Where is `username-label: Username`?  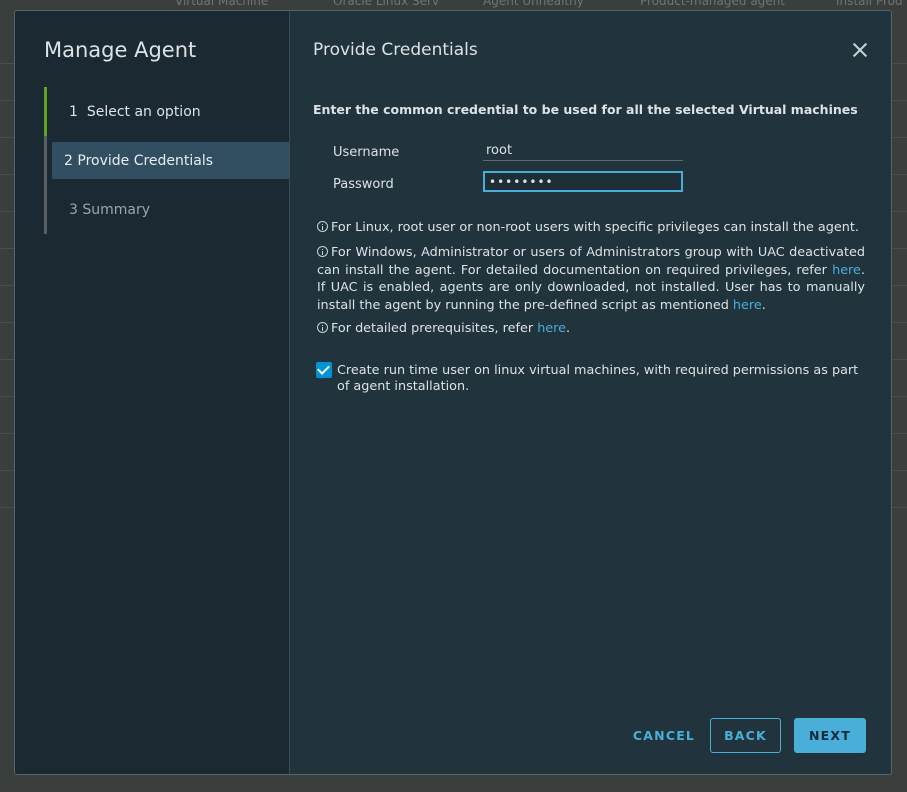
username-label: Username is located at coordinates (366, 152).